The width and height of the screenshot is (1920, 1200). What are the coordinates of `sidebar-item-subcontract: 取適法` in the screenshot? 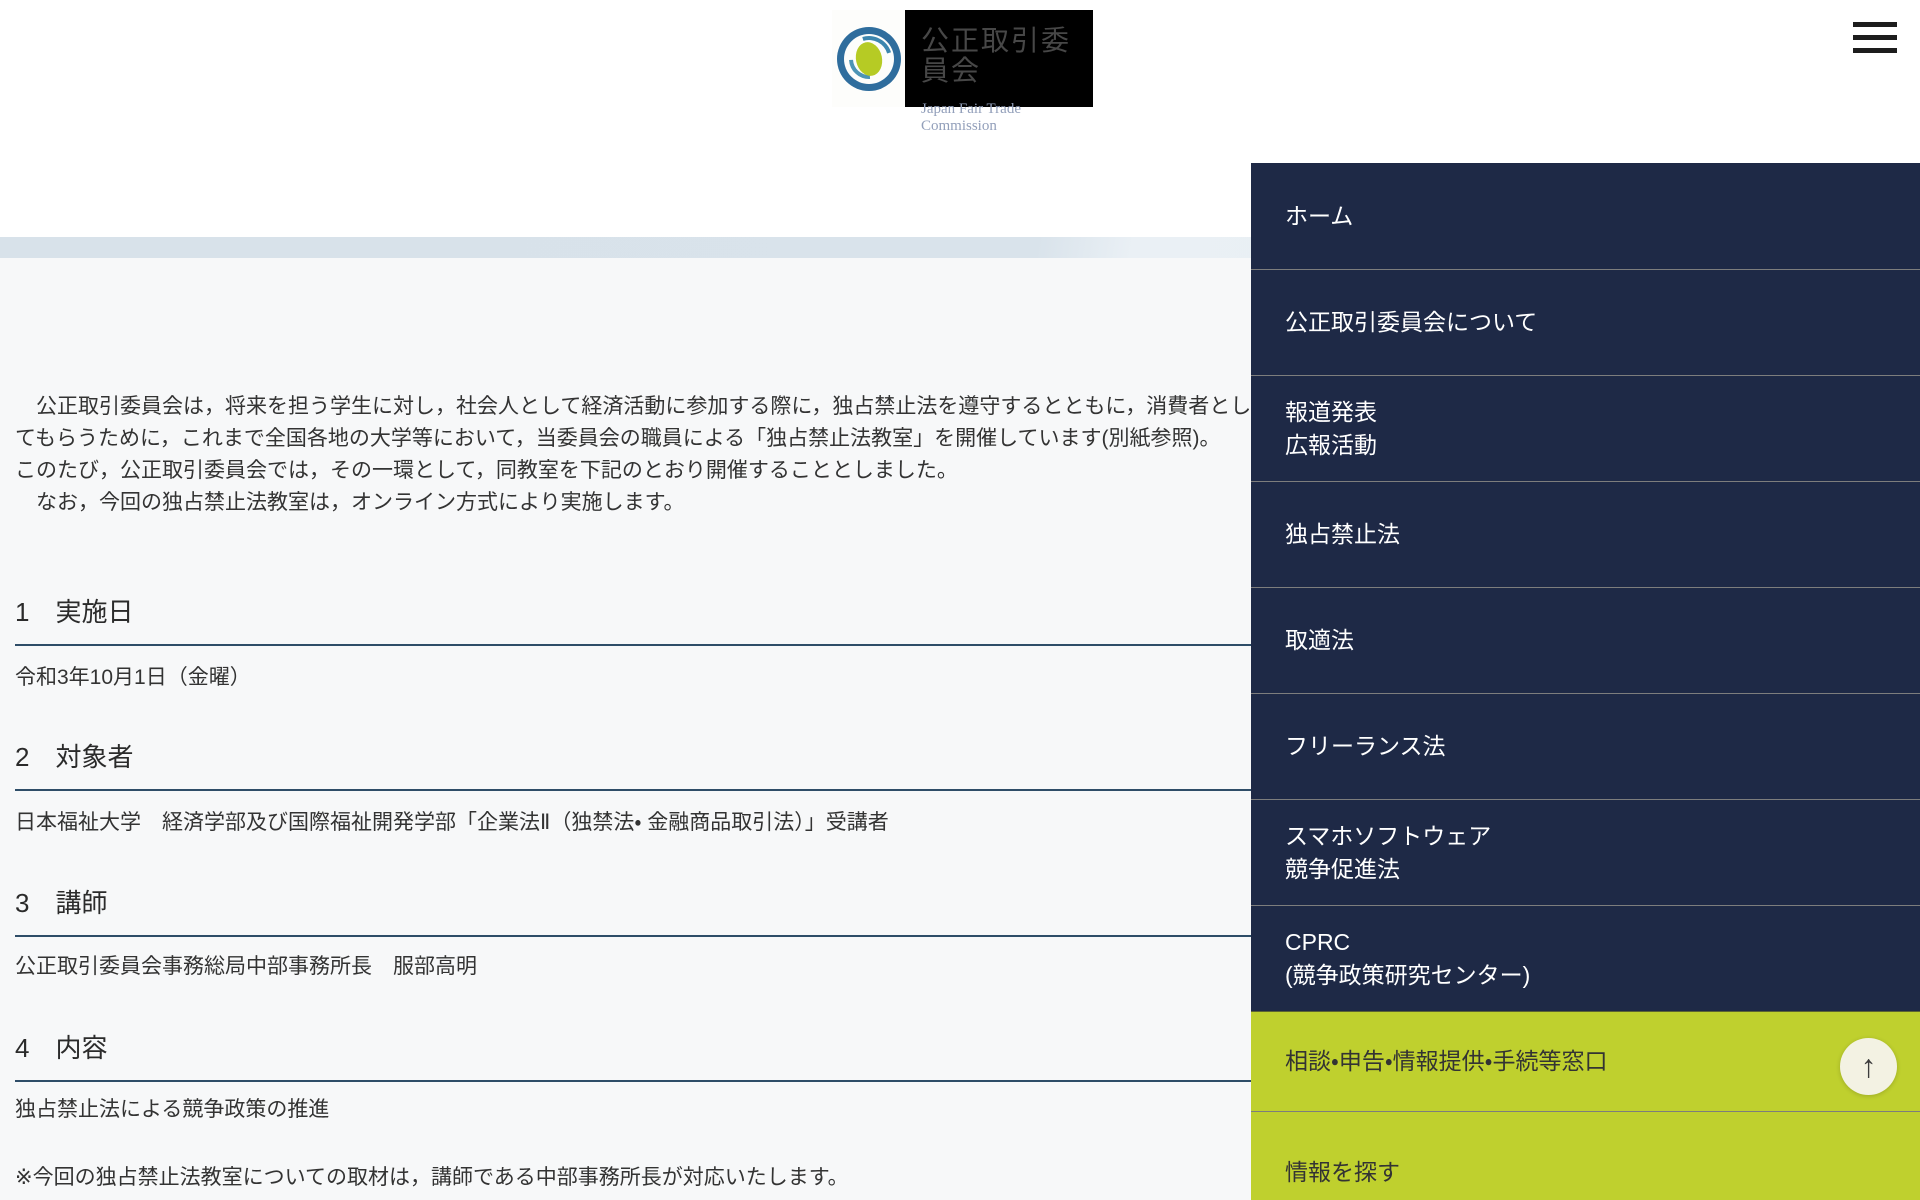 It's located at (1585, 640).